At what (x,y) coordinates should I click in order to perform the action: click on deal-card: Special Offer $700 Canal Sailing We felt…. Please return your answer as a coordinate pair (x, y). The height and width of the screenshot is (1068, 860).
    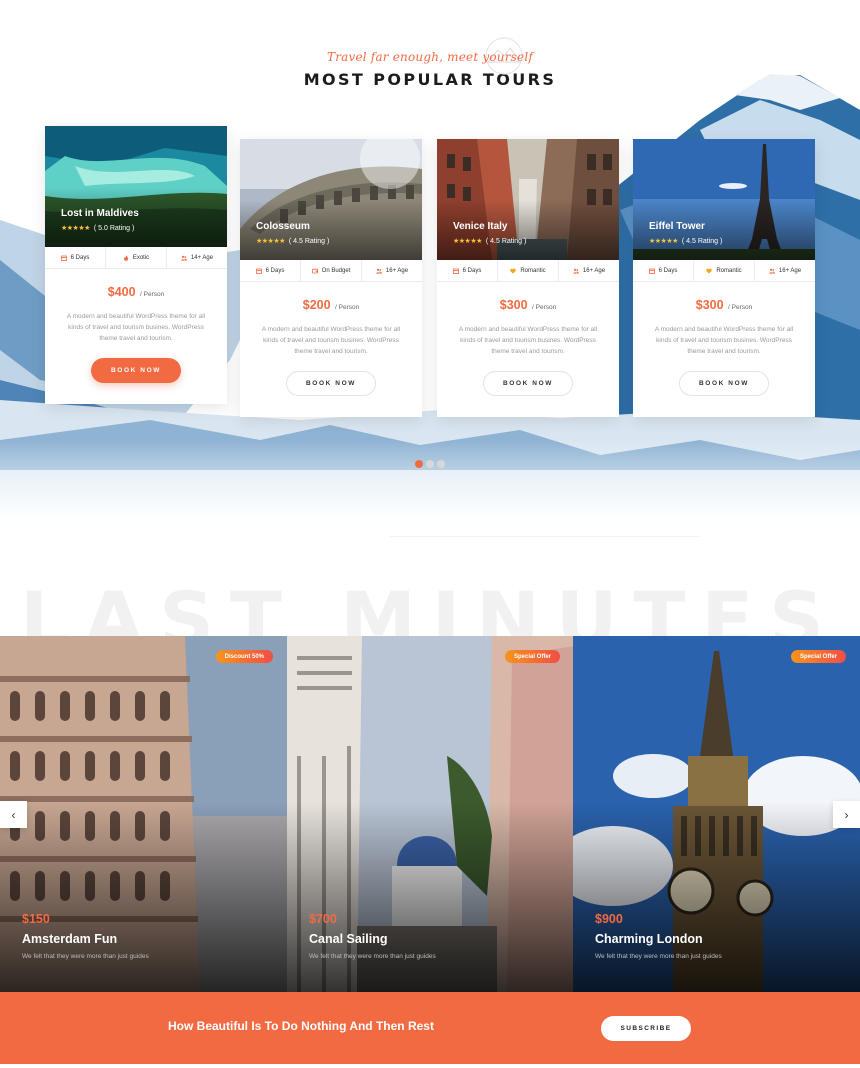
    Looking at the image, I should click on (430, 814).